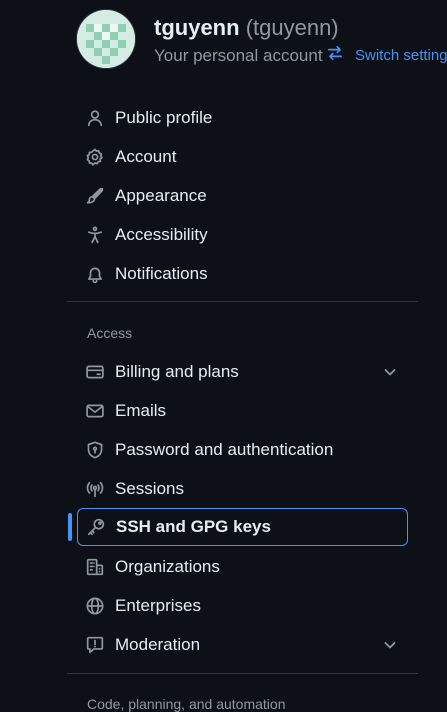 The image size is (447, 712). I want to click on nav-item-label: Notifications, so click(161, 273).